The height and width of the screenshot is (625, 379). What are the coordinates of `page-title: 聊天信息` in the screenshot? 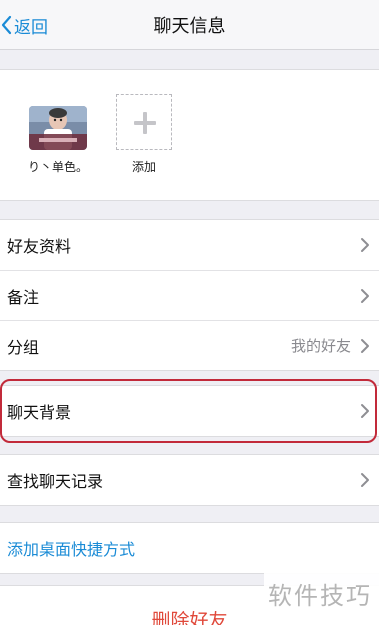 It's located at (189, 26).